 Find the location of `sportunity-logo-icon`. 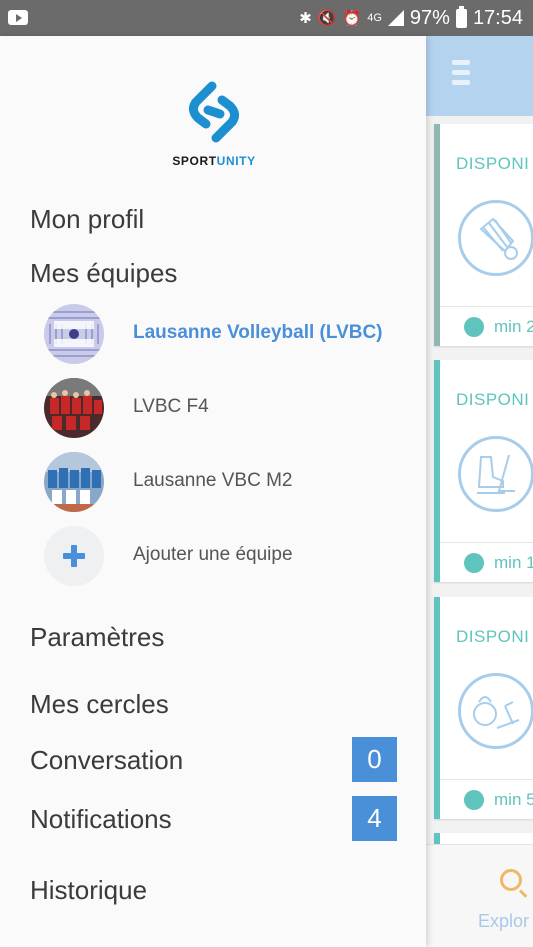

sportunity-logo-icon is located at coordinates (214, 112).